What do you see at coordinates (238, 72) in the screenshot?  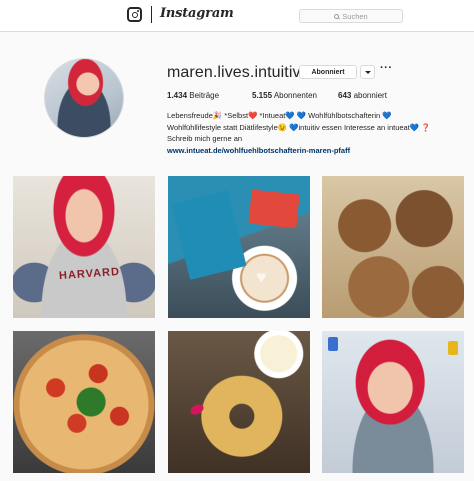 I see `profile-username: maren.lives.intuitive` at bounding box center [238, 72].